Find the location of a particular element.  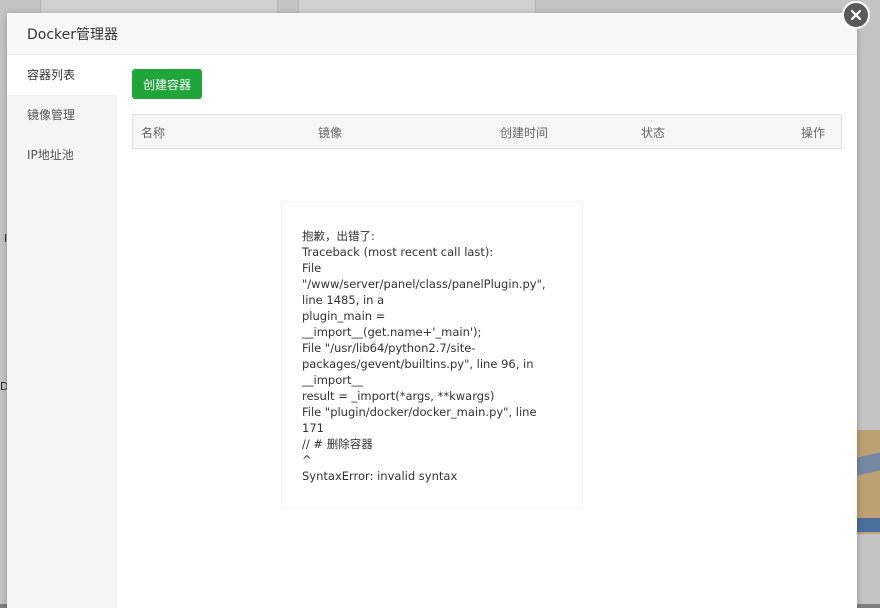

close-icon is located at coordinates (856, 15).